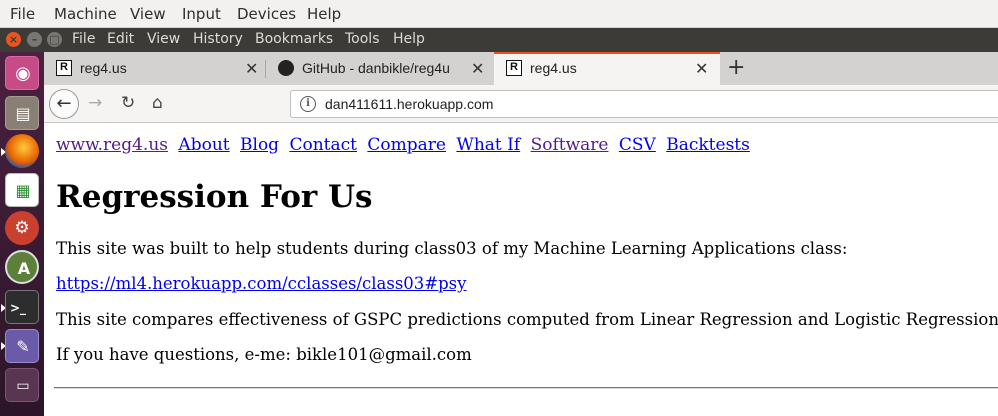 This screenshot has height=416, width=998. Describe the element at coordinates (607, 68) in the screenshot. I see `tab-reg4-active: R reg4.us ✕` at that location.